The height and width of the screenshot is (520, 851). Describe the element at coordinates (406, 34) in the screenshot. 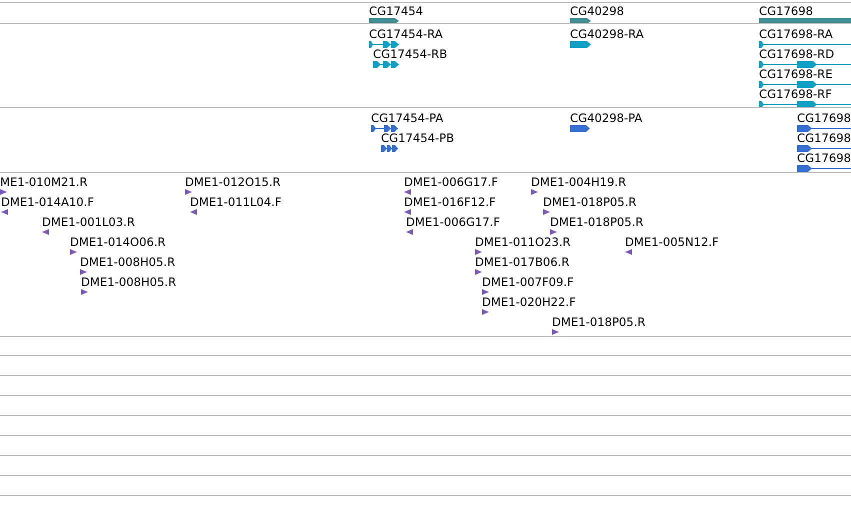

I see `feature-label: CG17454-RA` at that location.